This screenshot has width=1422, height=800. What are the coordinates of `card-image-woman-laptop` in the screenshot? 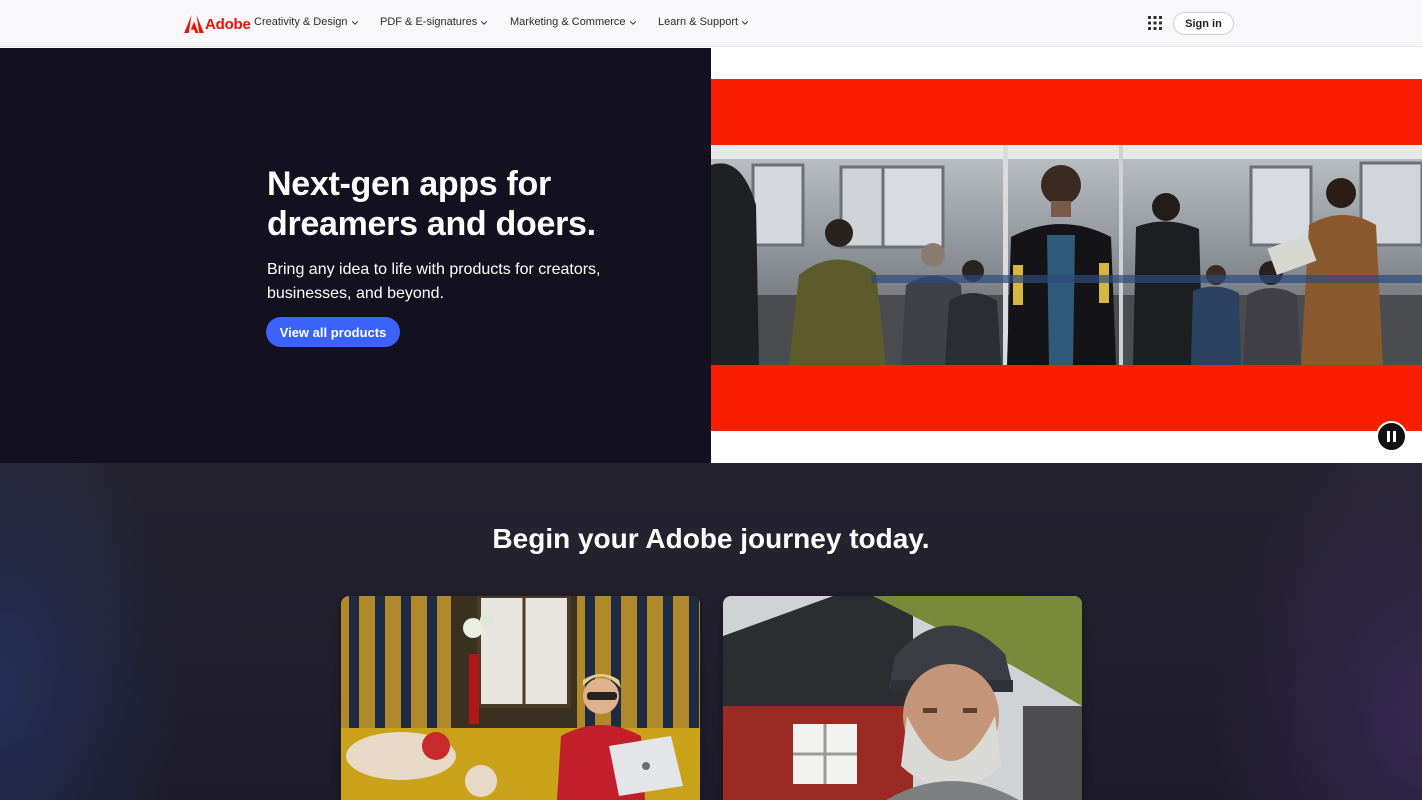 It's located at (520, 698).